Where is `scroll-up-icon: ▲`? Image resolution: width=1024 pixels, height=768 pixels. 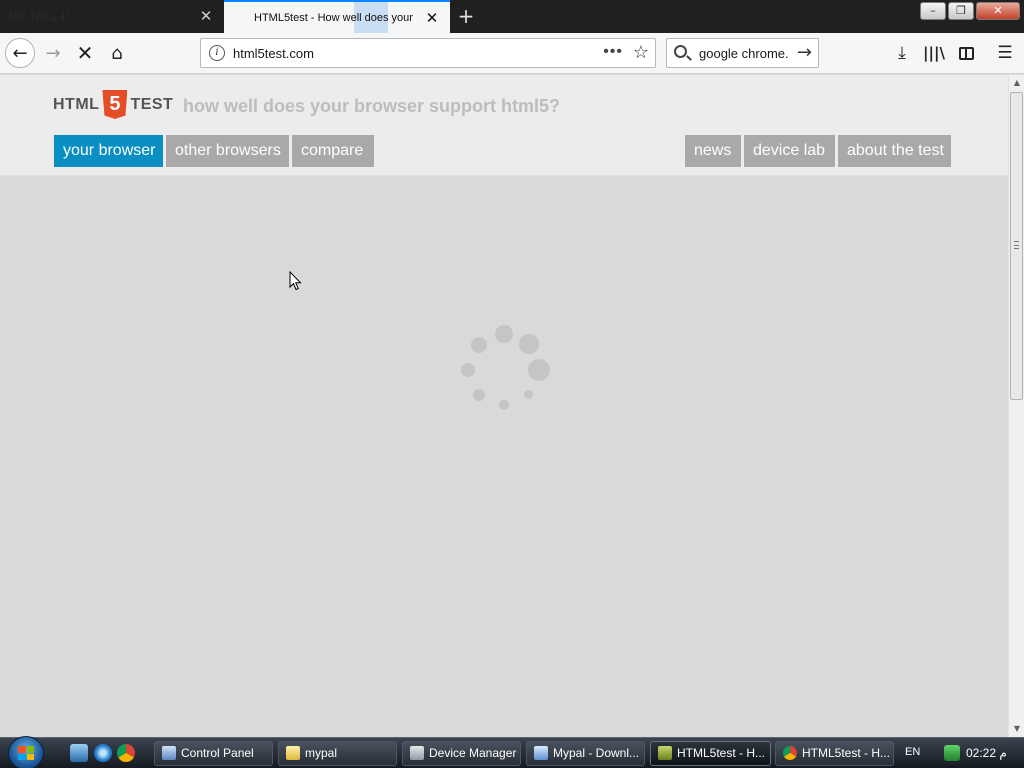
scroll-up-icon: ▲ is located at coordinates (1016, 83).